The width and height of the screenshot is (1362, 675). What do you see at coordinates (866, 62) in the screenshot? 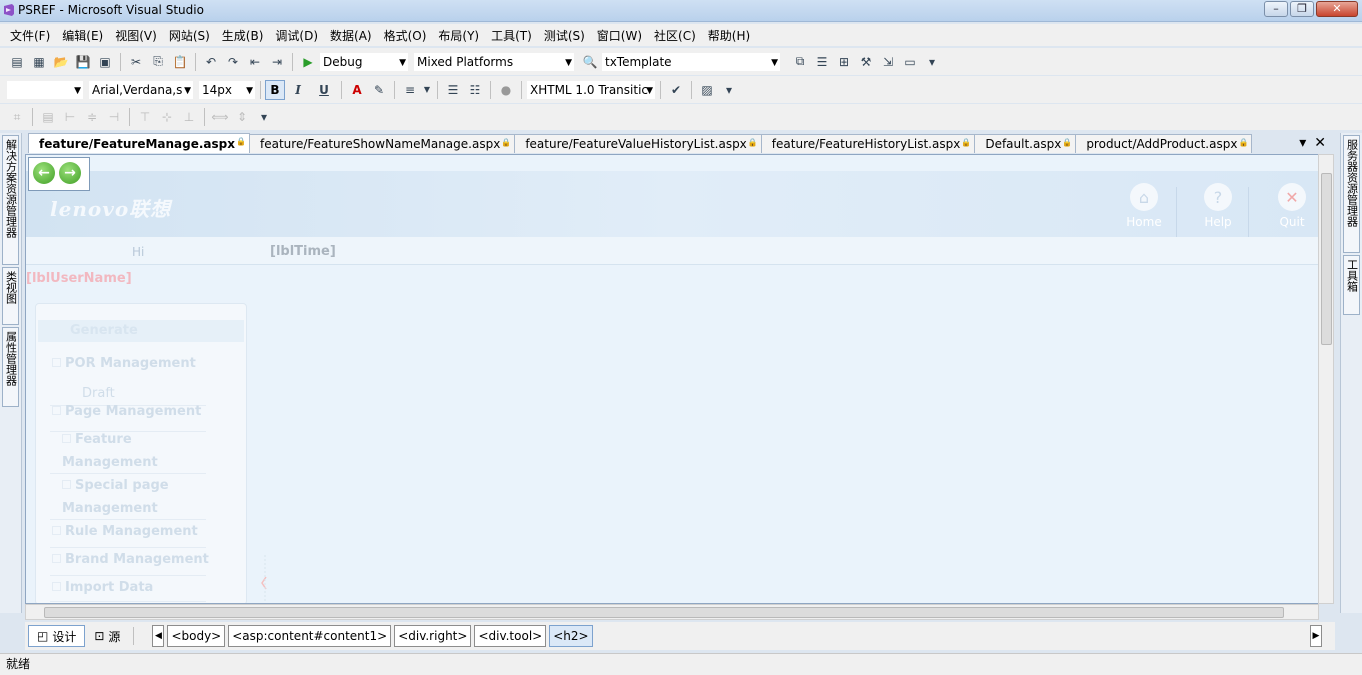
I see `toolbox-icon: ⚒` at bounding box center [866, 62].